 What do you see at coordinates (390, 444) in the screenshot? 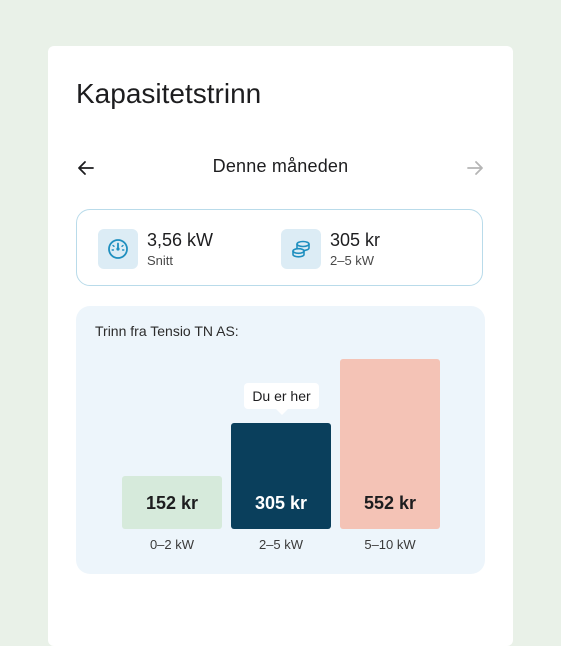
I see `tier-bar-3: 552 kr` at bounding box center [390, 444].